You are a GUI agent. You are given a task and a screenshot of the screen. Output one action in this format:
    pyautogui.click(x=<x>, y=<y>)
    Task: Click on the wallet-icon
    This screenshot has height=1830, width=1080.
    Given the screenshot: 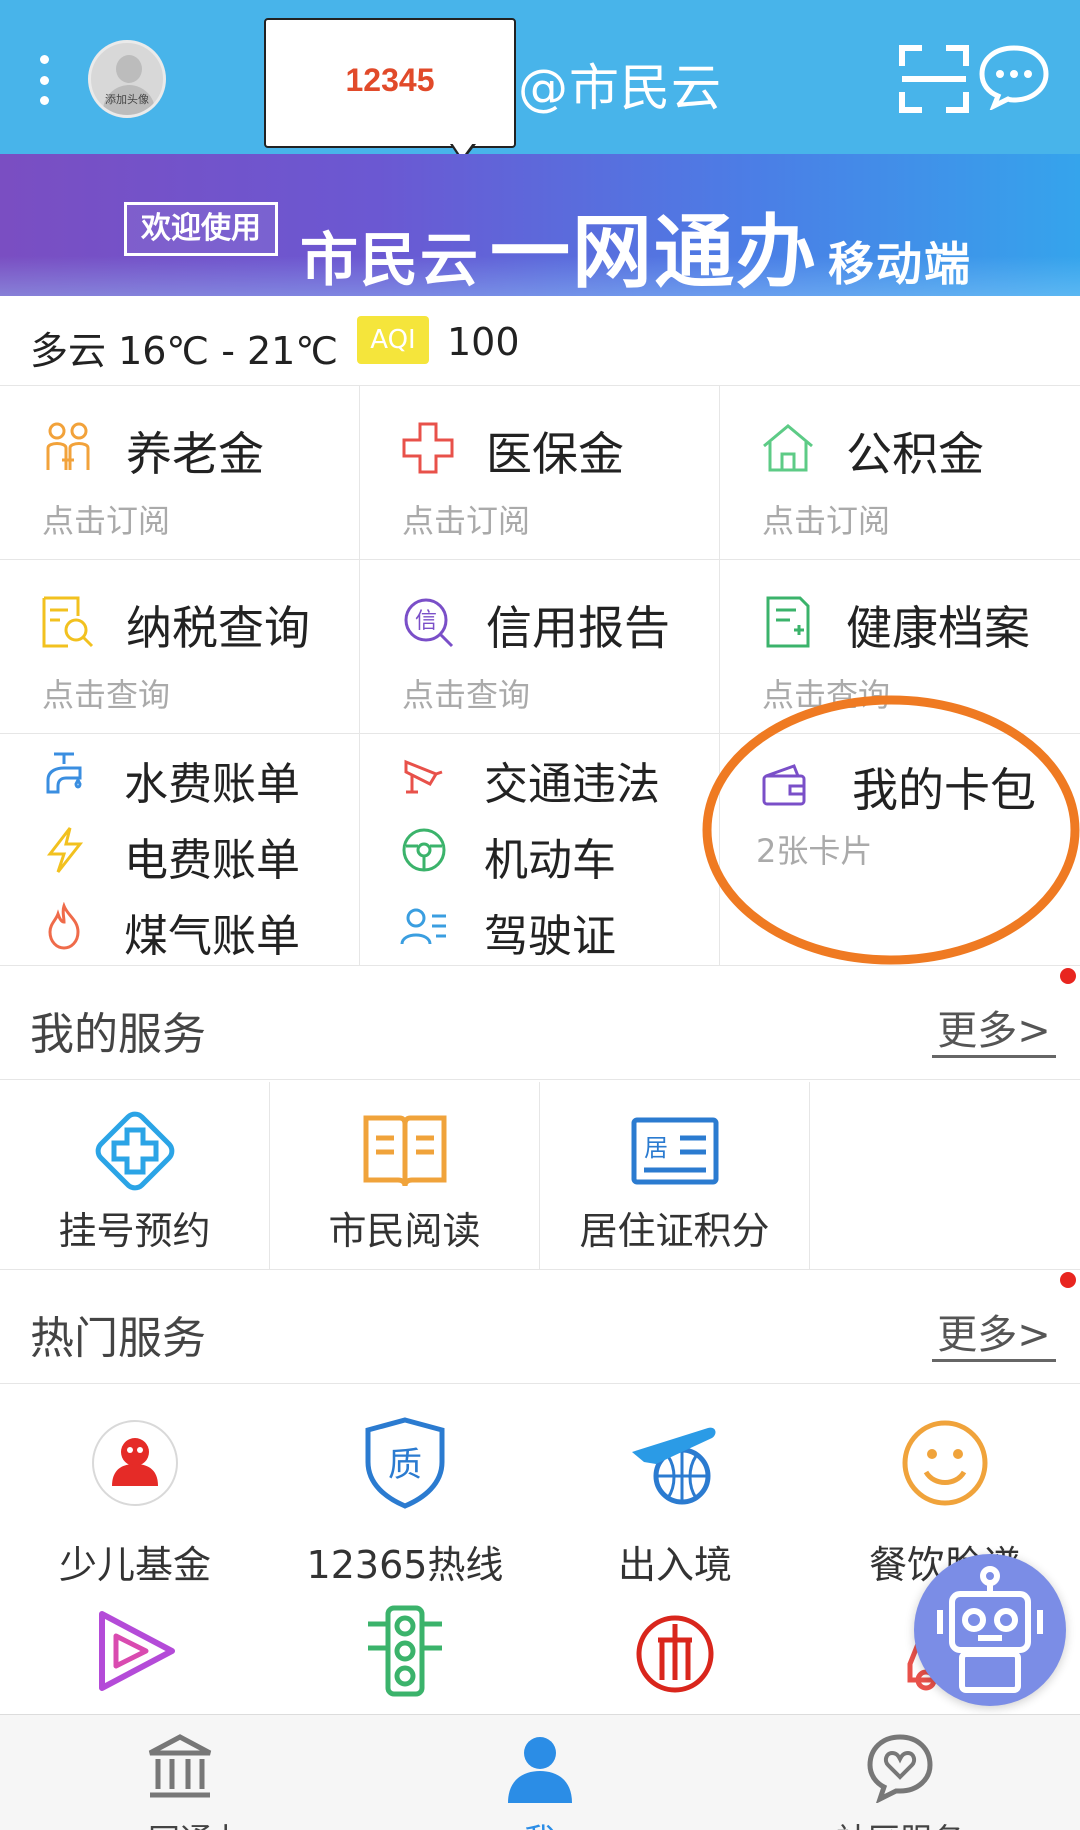 What is the action you would take?
    pyautogui.click(x=784, y=785)
    